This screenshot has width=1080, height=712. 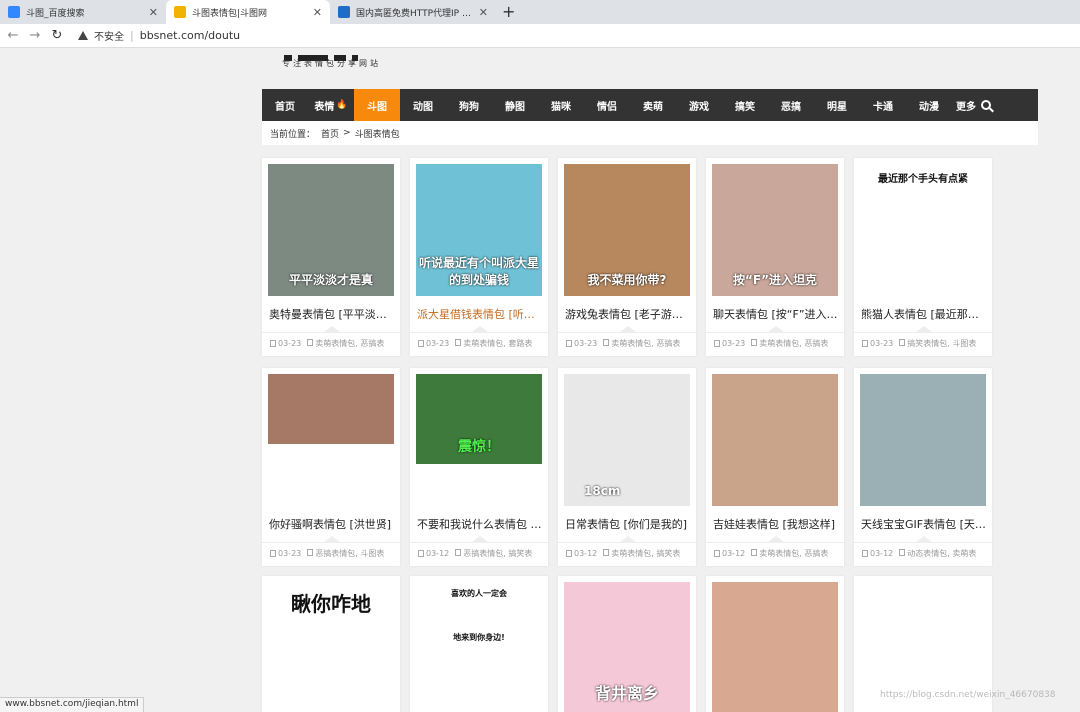 What do you see at coordinates (35, 35) in the screenshot?
I see `forward-arrow-icon: →` at bounding box center [35, 35].